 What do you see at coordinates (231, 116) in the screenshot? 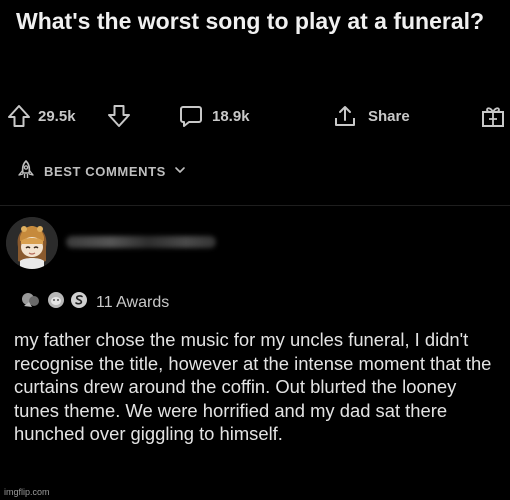
I see `comment-count: 18.9k` at bounding box center [231, 116].